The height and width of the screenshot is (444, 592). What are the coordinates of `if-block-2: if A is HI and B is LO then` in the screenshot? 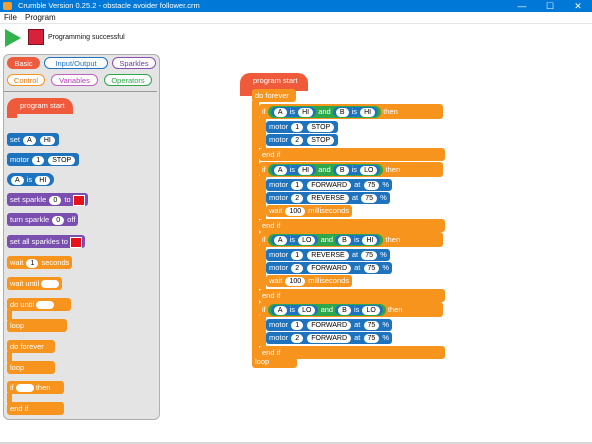 It's located at (351, 169).